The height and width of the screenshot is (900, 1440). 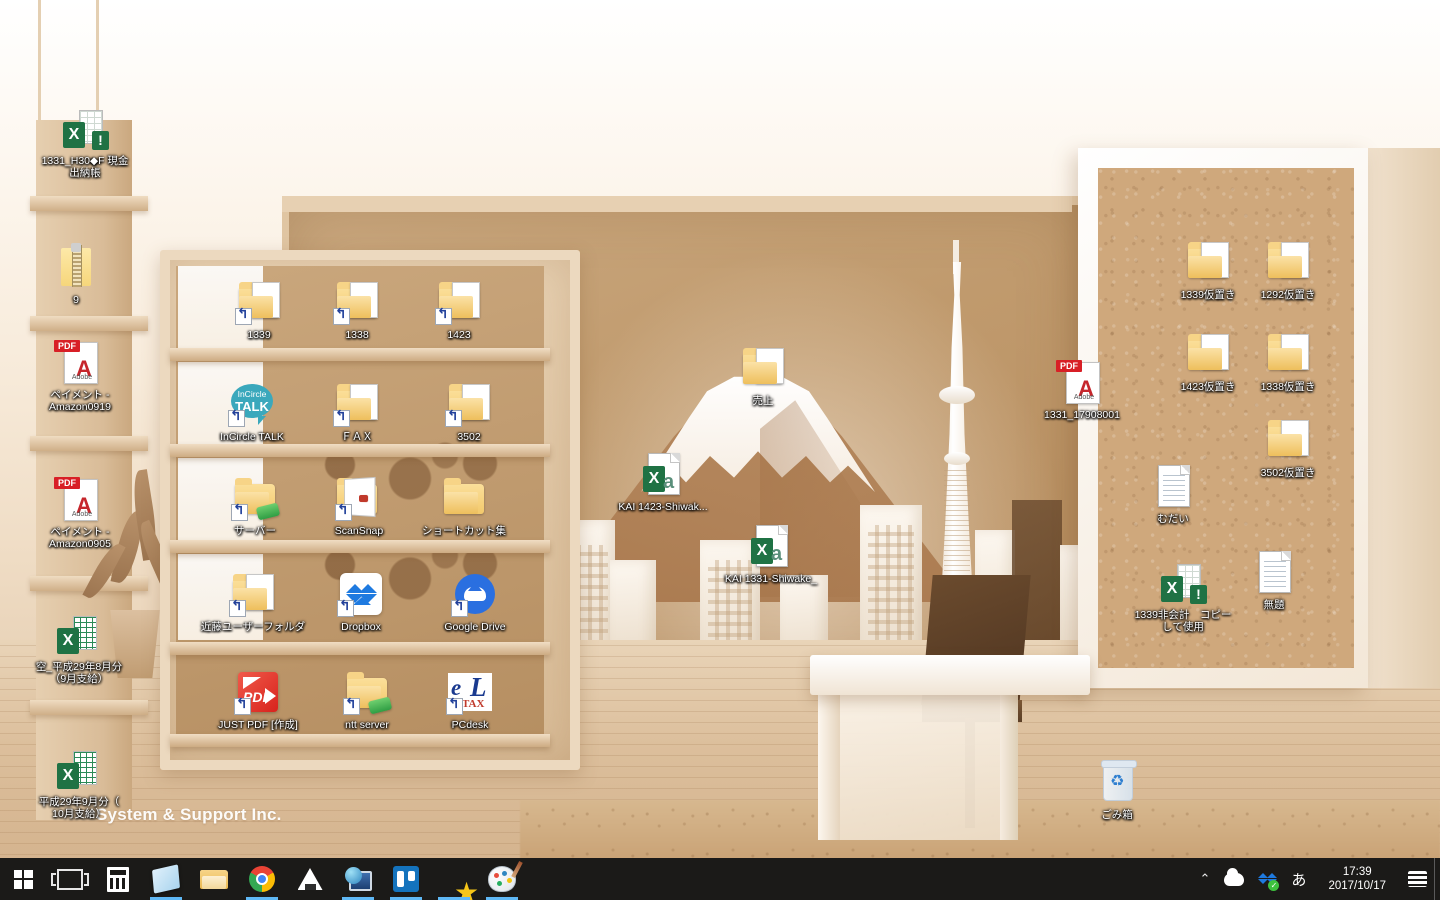 What do you see at coordinates (1288, 361) in the screenshot?
I see `desktop-icon-folder-1338-kari: 1338仮置き` at bounding box center [1288, 361].